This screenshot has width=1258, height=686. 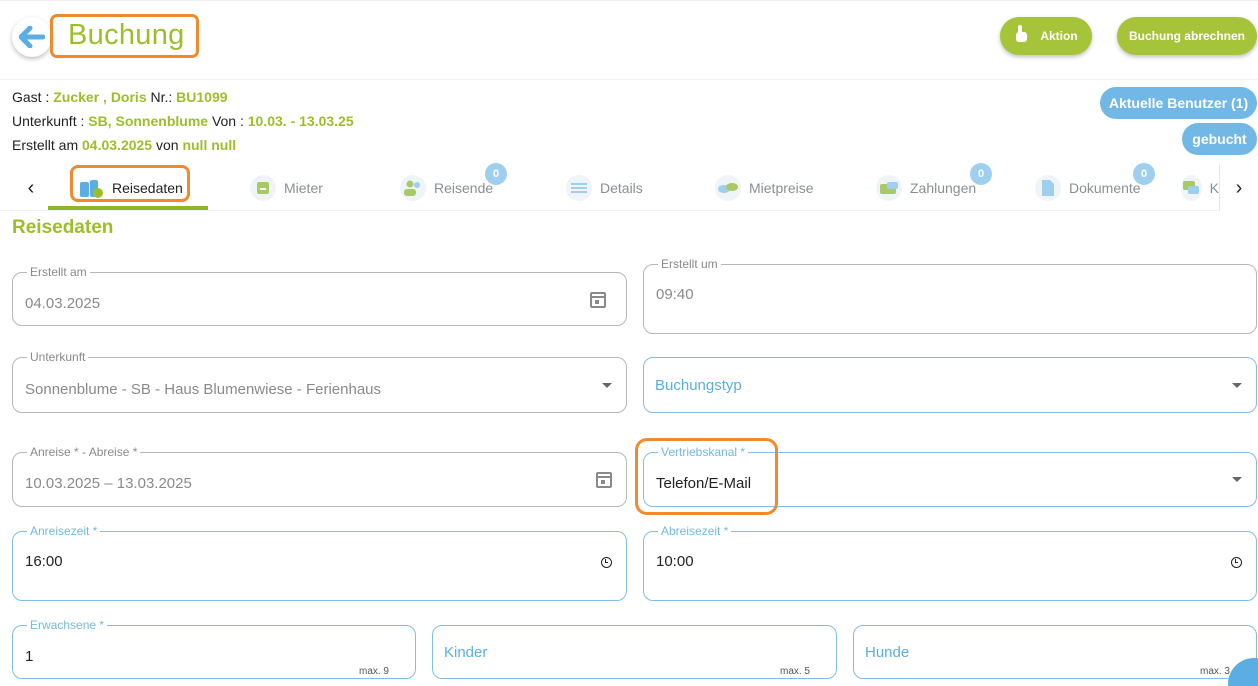 I want to click on zahlungen-count-badge: 0, so click(x=981, y=174).